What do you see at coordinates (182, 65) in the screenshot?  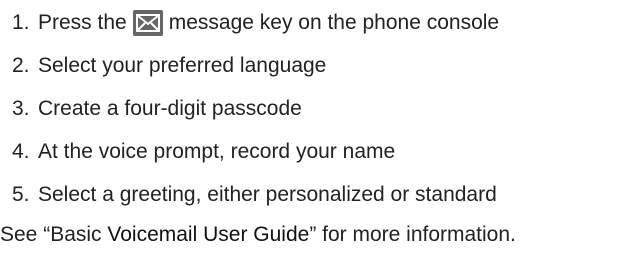 I see `step-text: Select your preferred language` at bounding box center [182, 65].